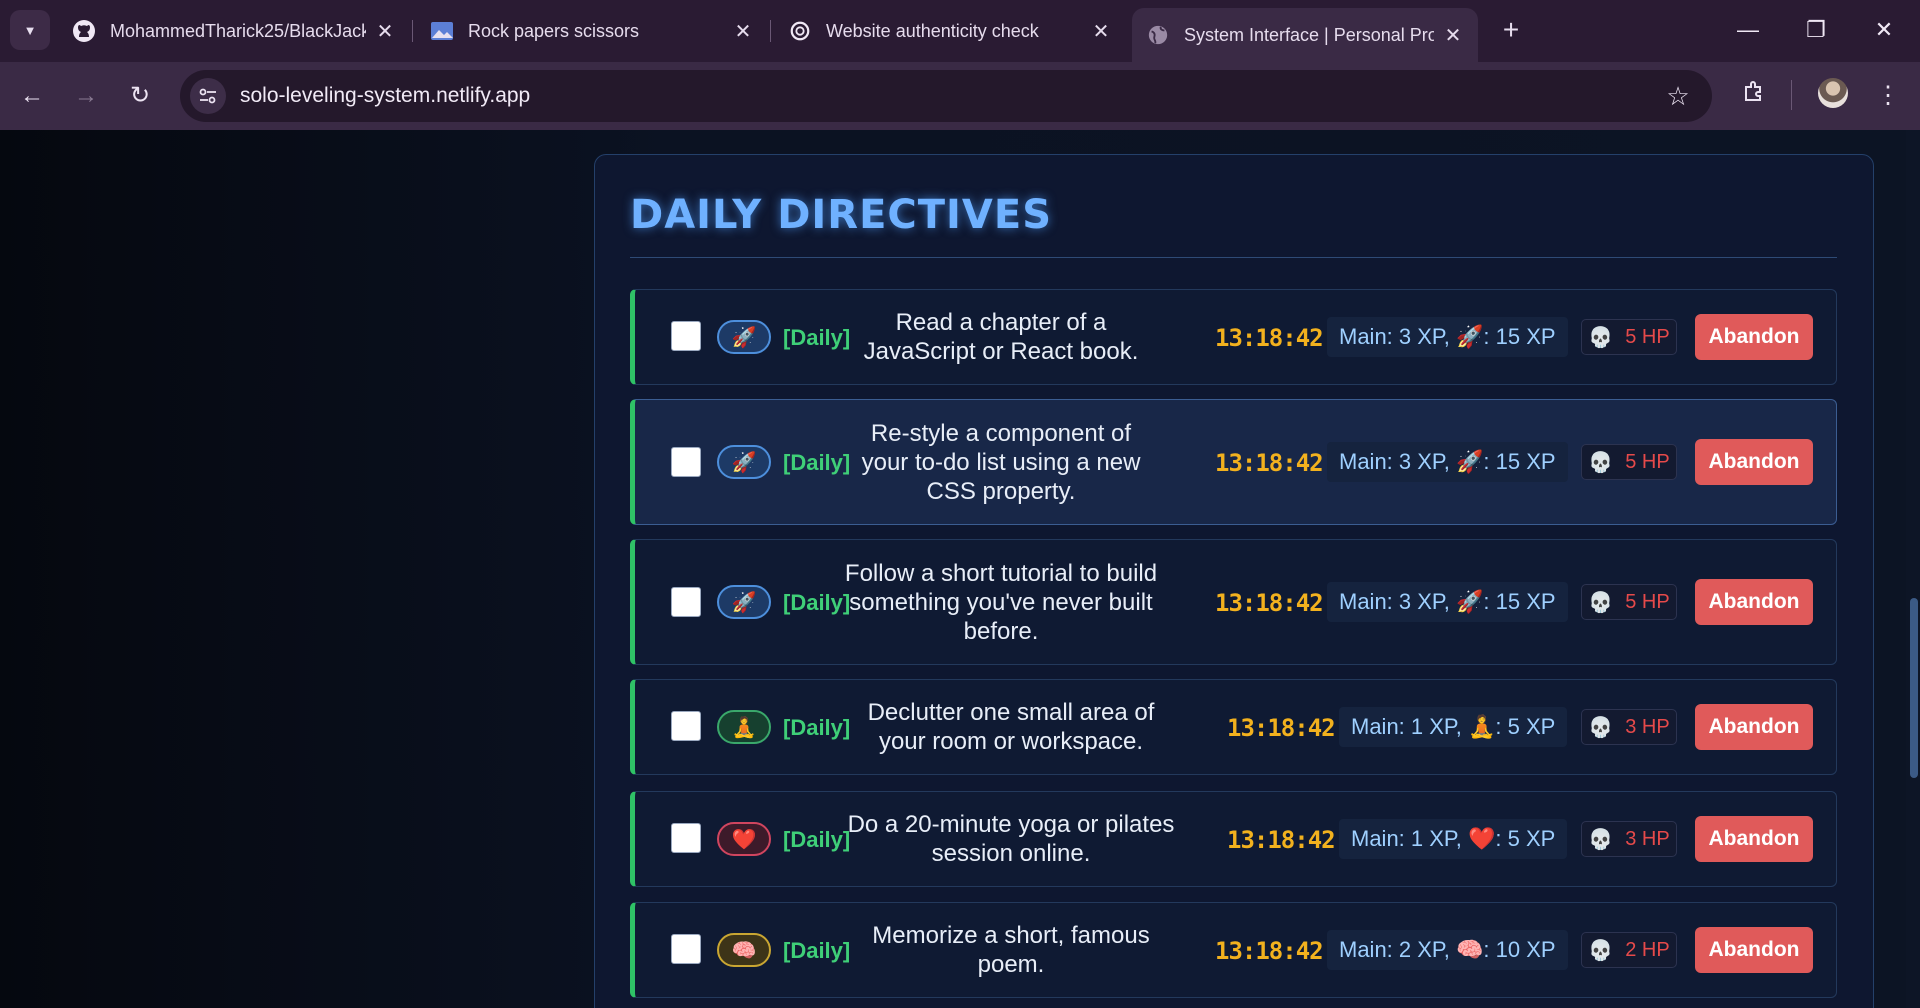 The height and width of the screenshot is (1008, 1920). I want to click on github-icon, so click(84, 31).